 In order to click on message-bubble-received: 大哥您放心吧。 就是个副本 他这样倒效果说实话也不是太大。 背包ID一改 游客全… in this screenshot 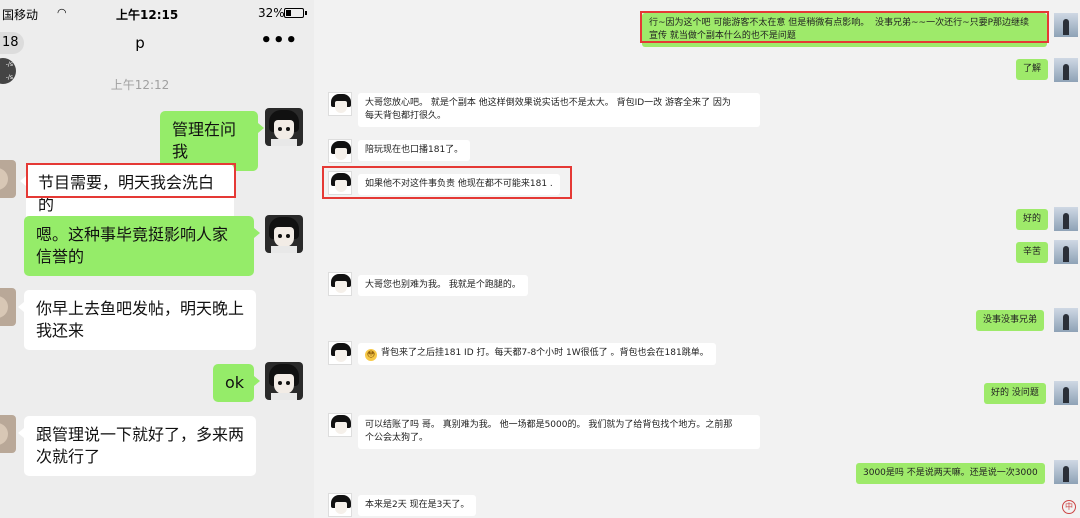, I will do `click(559, 110)`.